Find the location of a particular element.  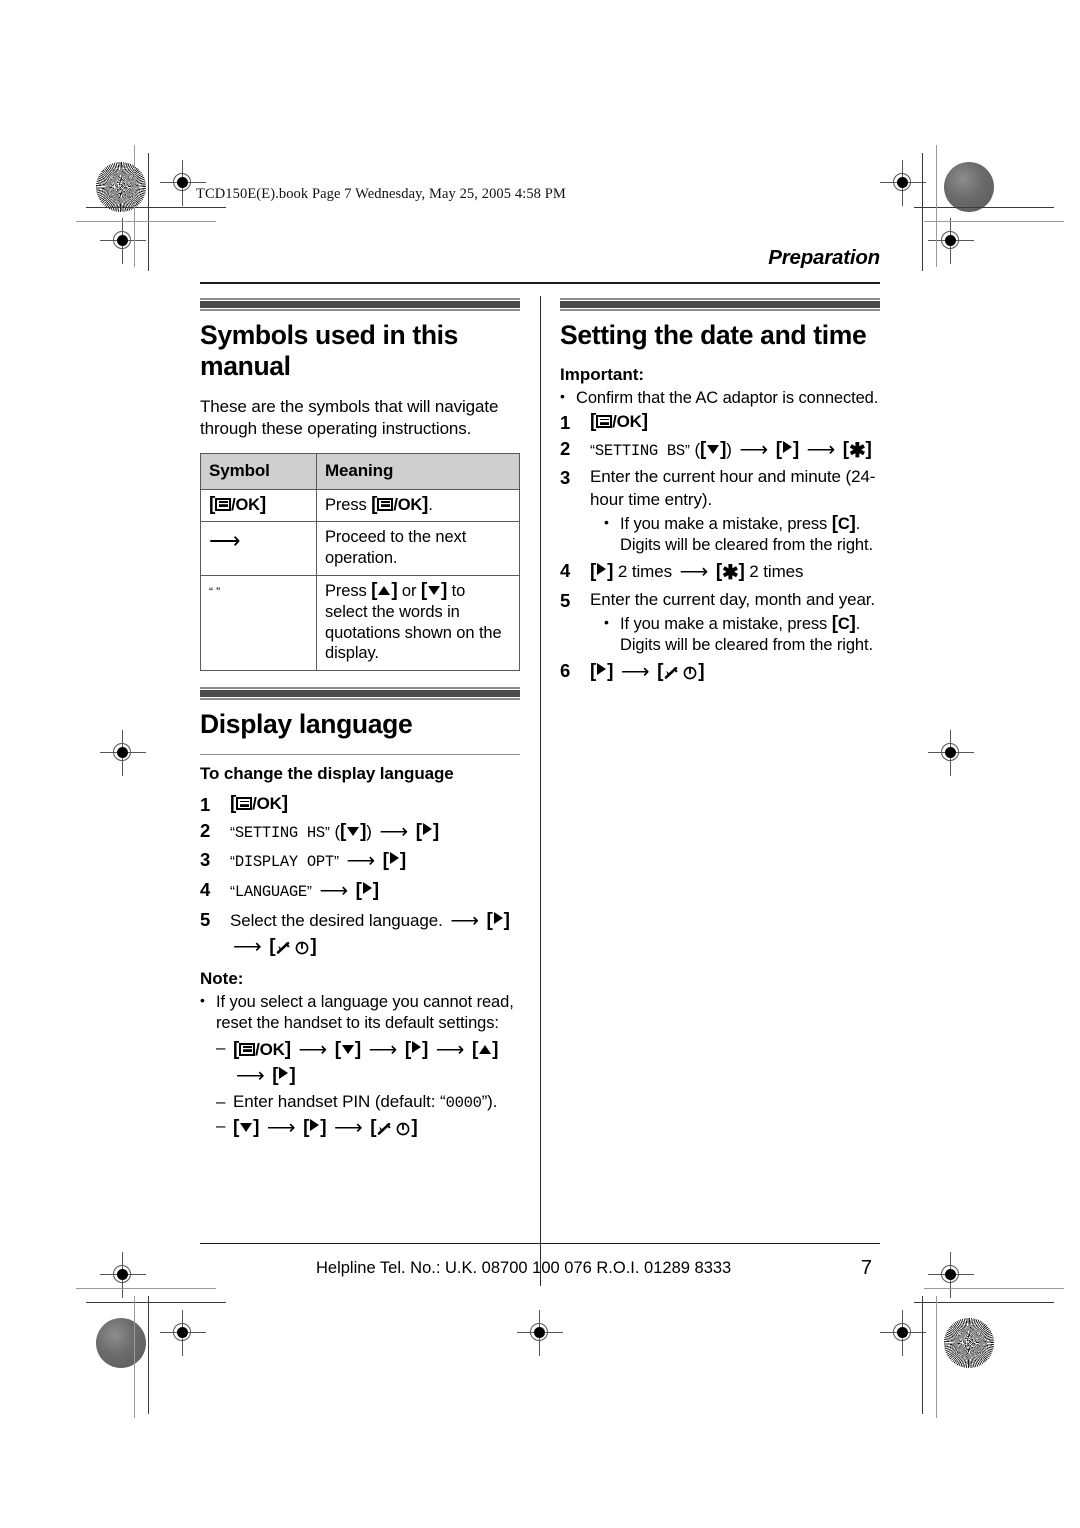

step-number: 4 is located at coordinates (205, 889).